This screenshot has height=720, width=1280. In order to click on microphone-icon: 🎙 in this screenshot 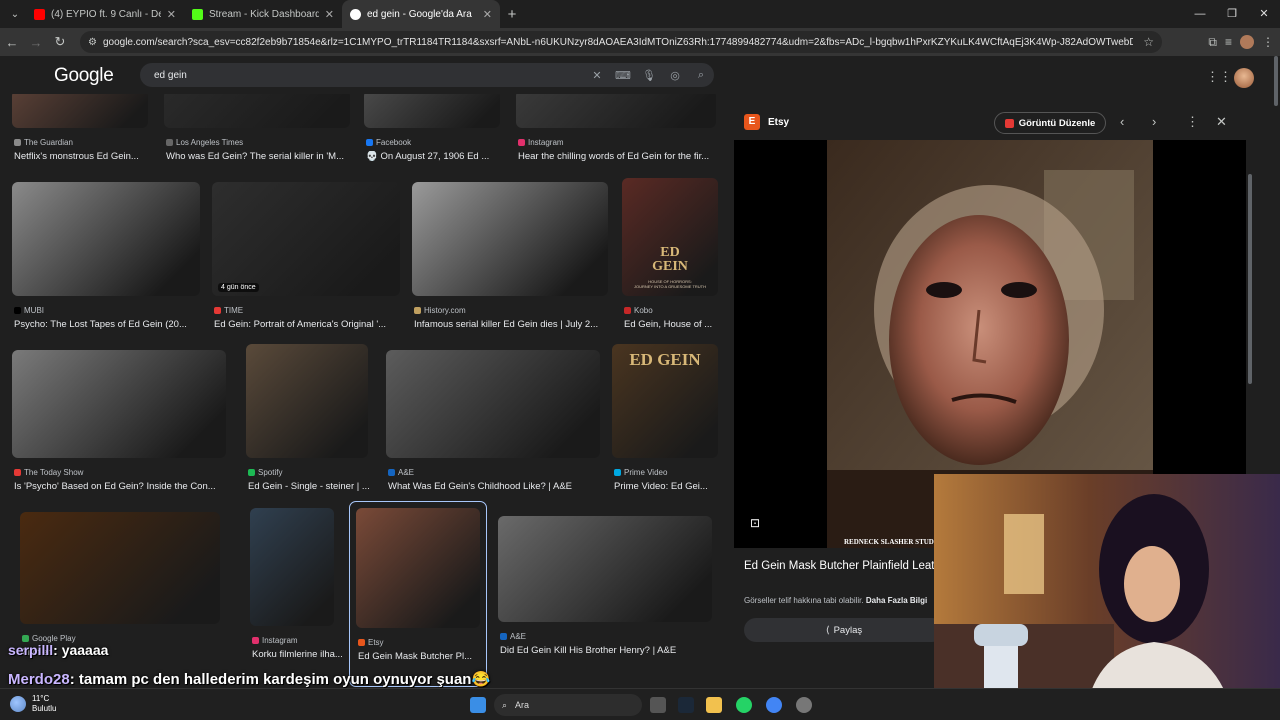, I will do `click(649, 75)`.